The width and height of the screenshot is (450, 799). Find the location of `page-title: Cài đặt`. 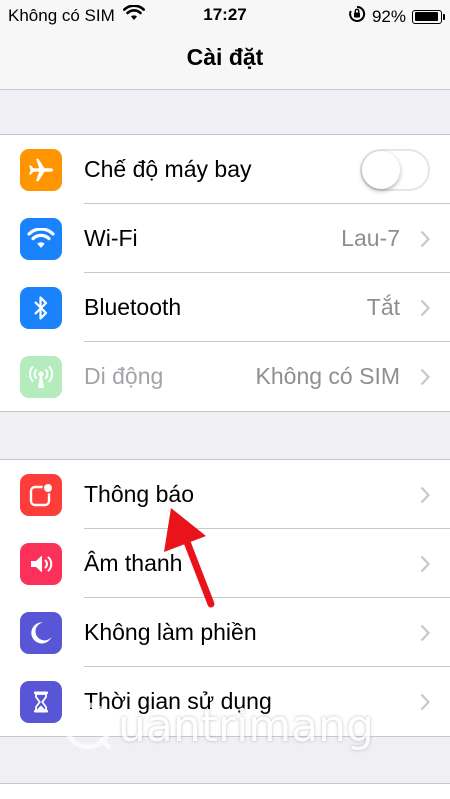

page-title: Cài đặt is located at coordinates (225, 57).